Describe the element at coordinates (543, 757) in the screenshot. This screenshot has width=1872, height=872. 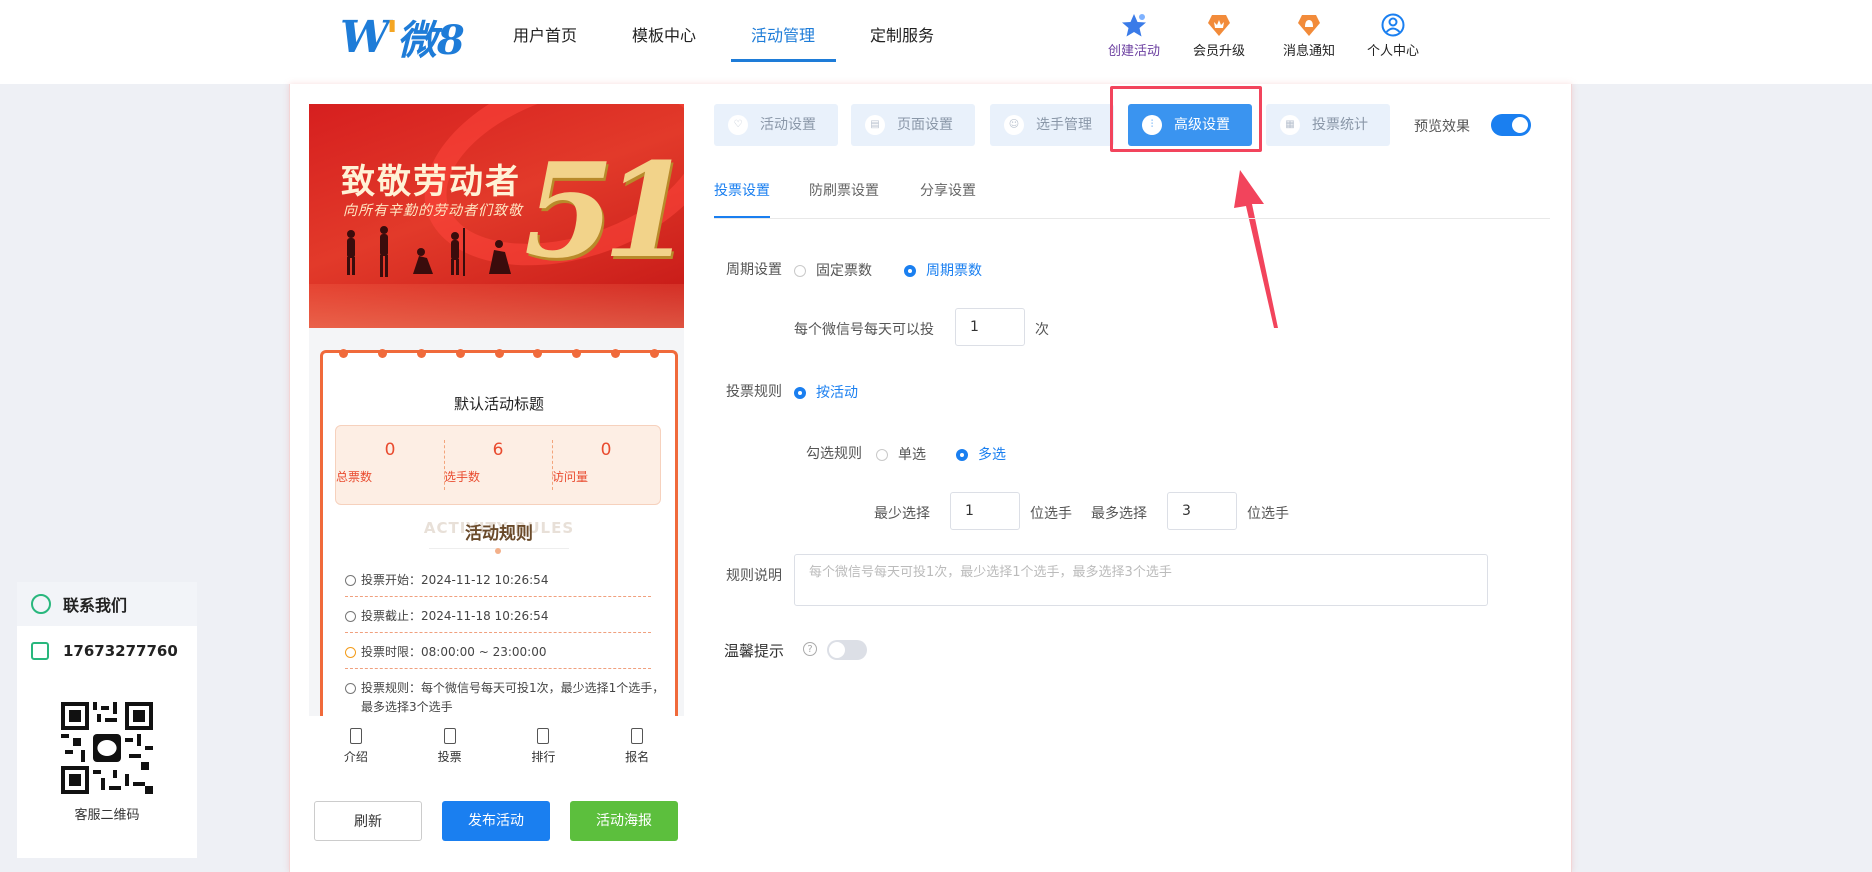
I see `tab-label: 排行` at that location.